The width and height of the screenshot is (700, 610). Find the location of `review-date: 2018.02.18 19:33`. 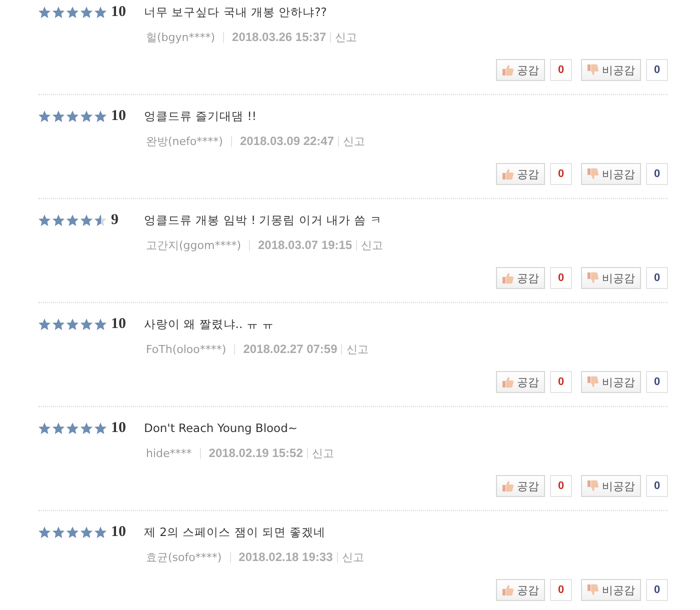

review-date: 2018.02.18 19:33 is located at coordinates (285, 557).